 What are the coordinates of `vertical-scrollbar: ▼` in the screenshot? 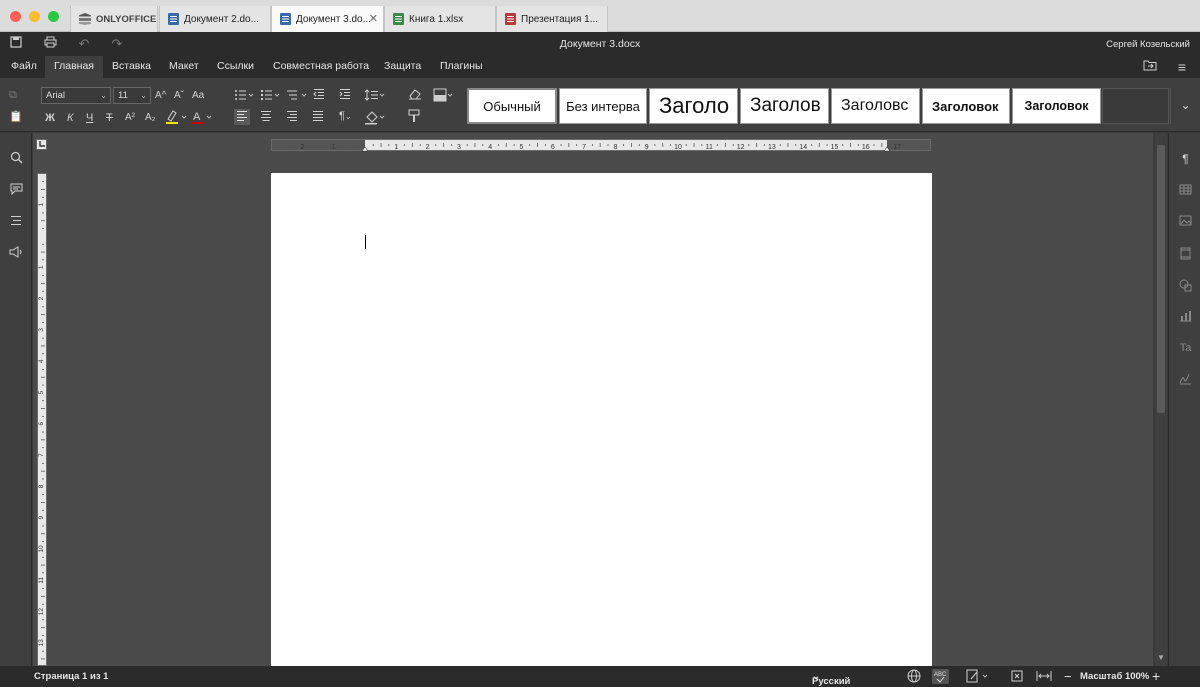 It's located at (1161, 399).